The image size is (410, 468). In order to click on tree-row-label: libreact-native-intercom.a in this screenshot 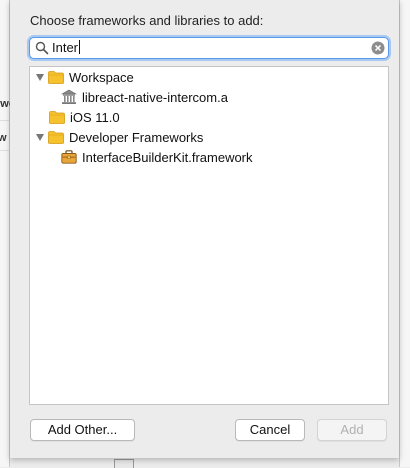, I will do `click(155, 97)`.